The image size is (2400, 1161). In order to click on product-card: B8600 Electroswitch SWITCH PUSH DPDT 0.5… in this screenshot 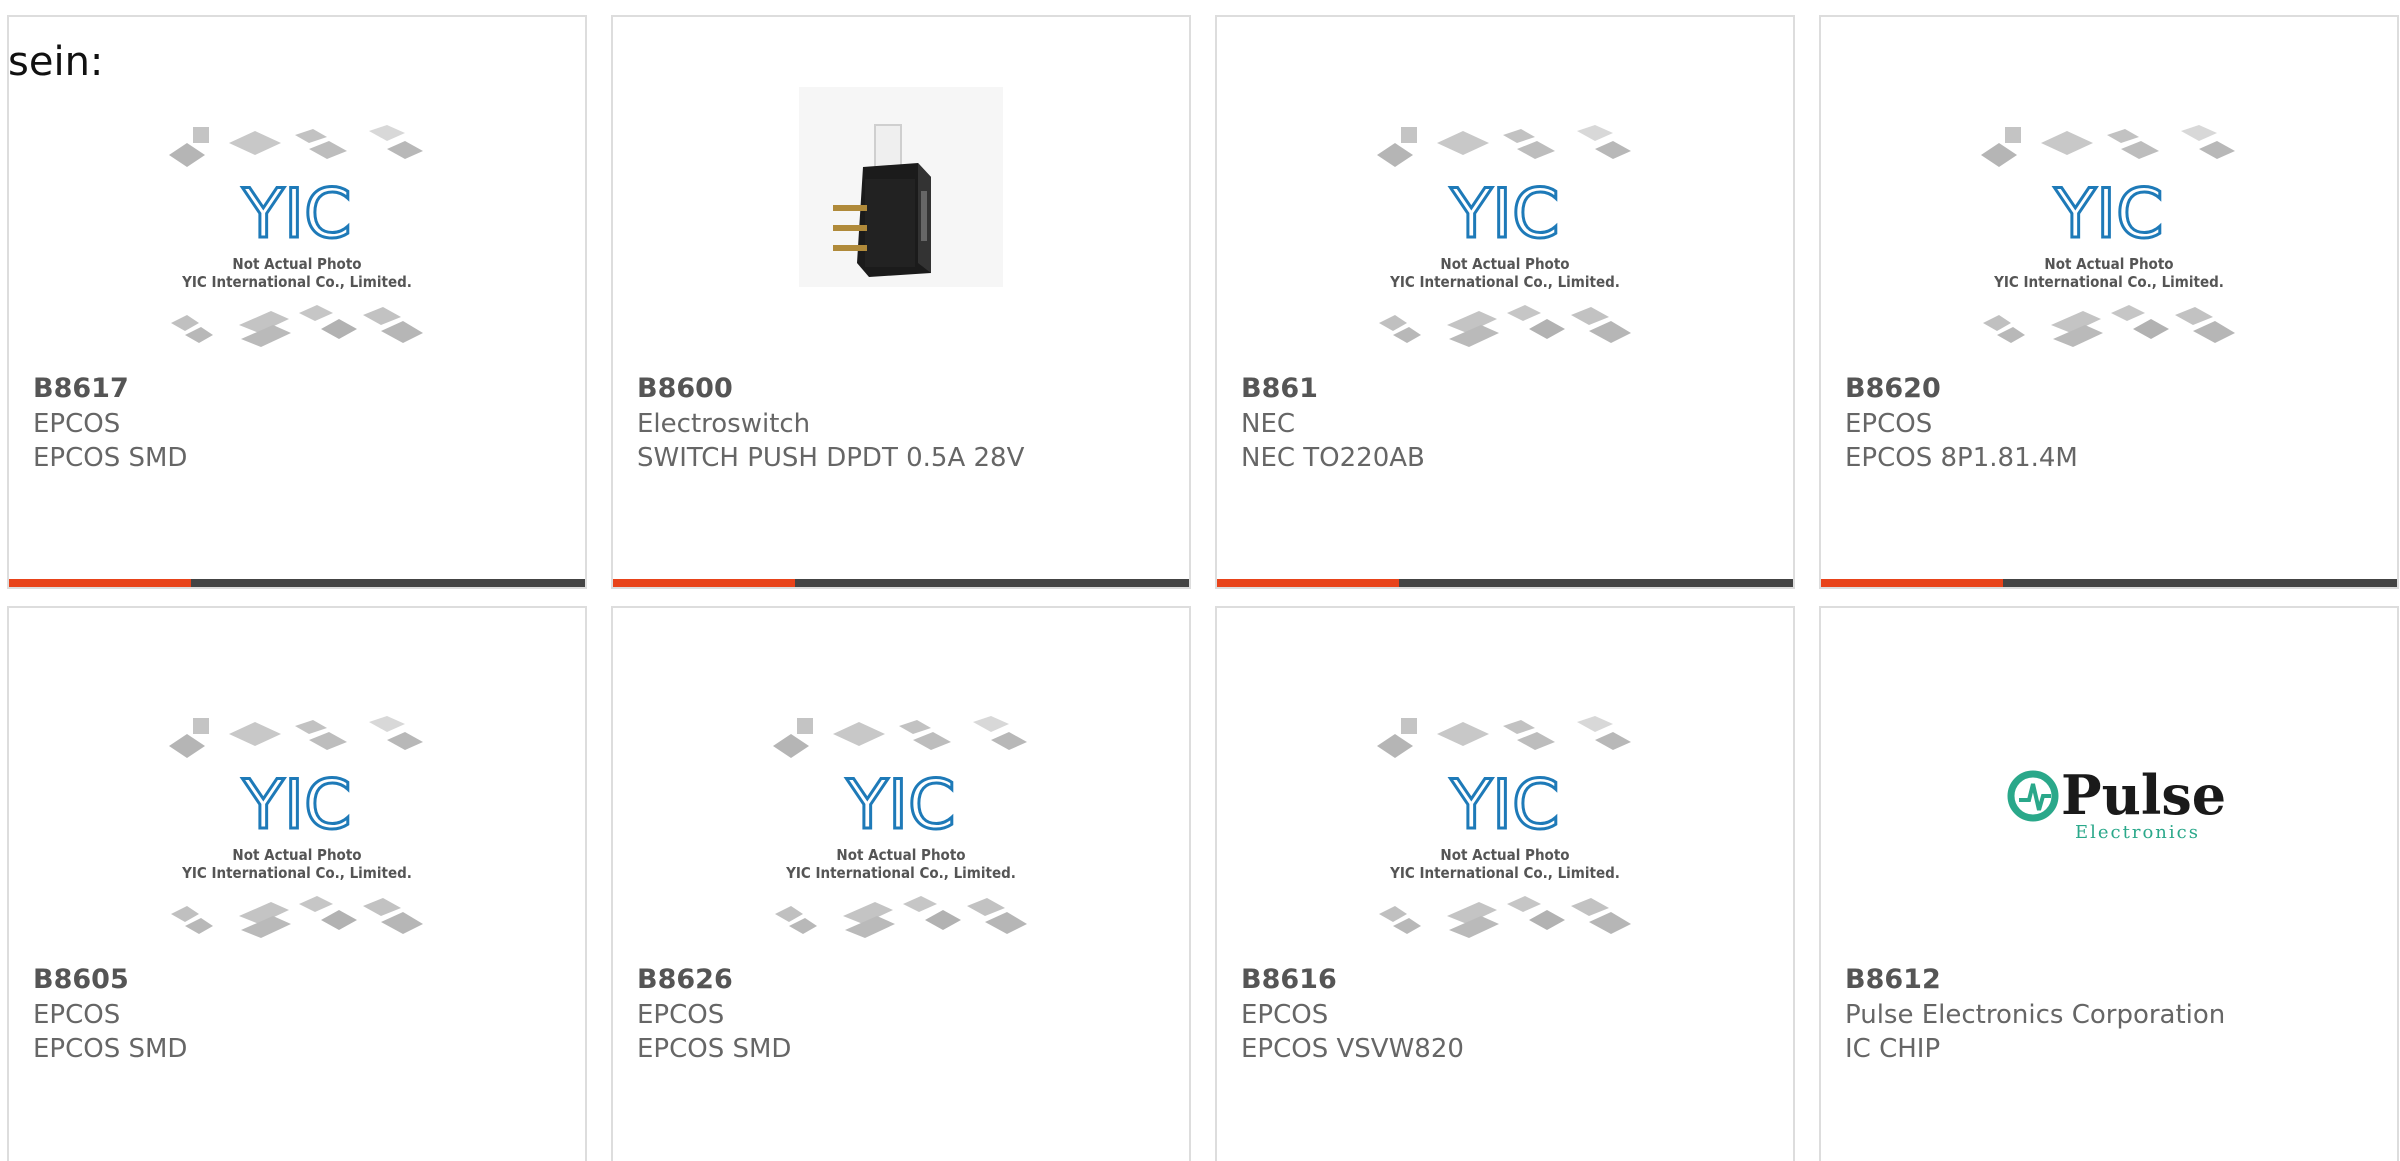, I will do `click(901, 302)`.